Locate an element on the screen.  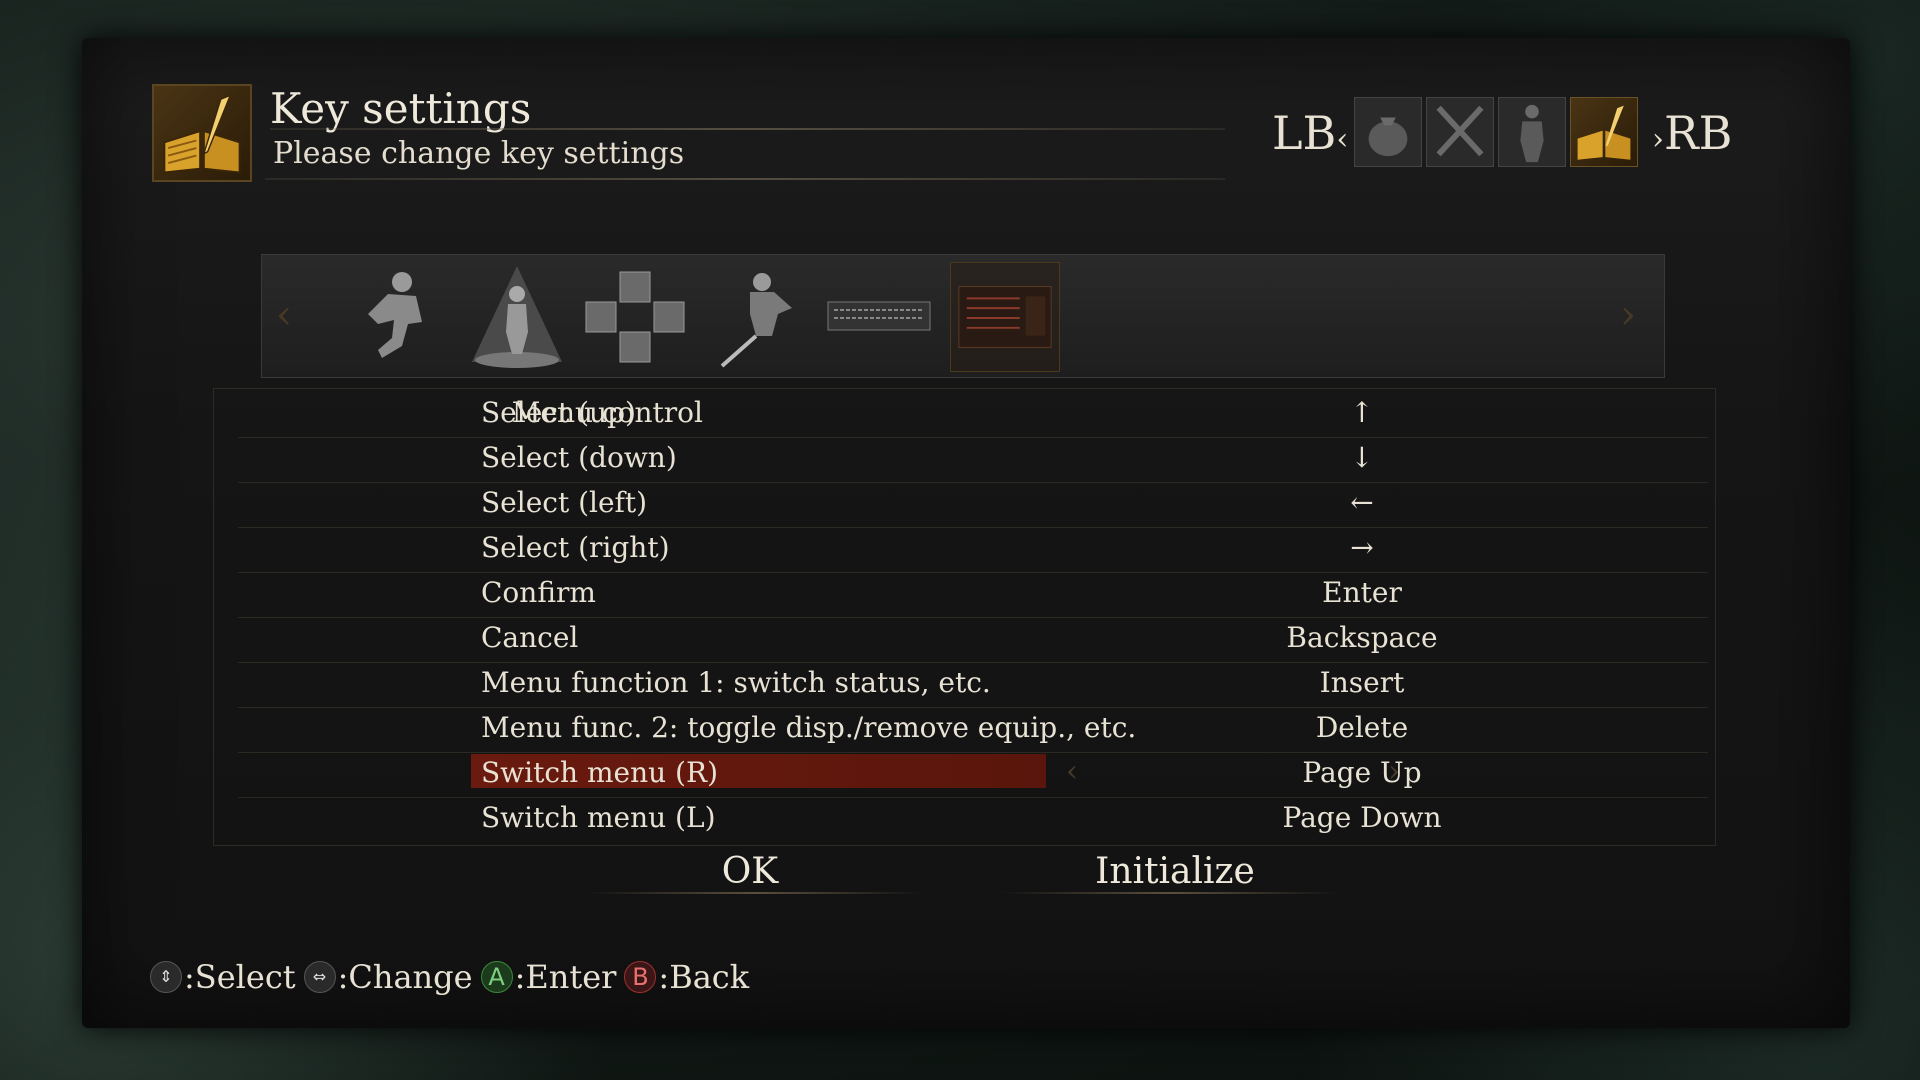
hint-enter-label: :Enter is located at coordinates (565, 977).